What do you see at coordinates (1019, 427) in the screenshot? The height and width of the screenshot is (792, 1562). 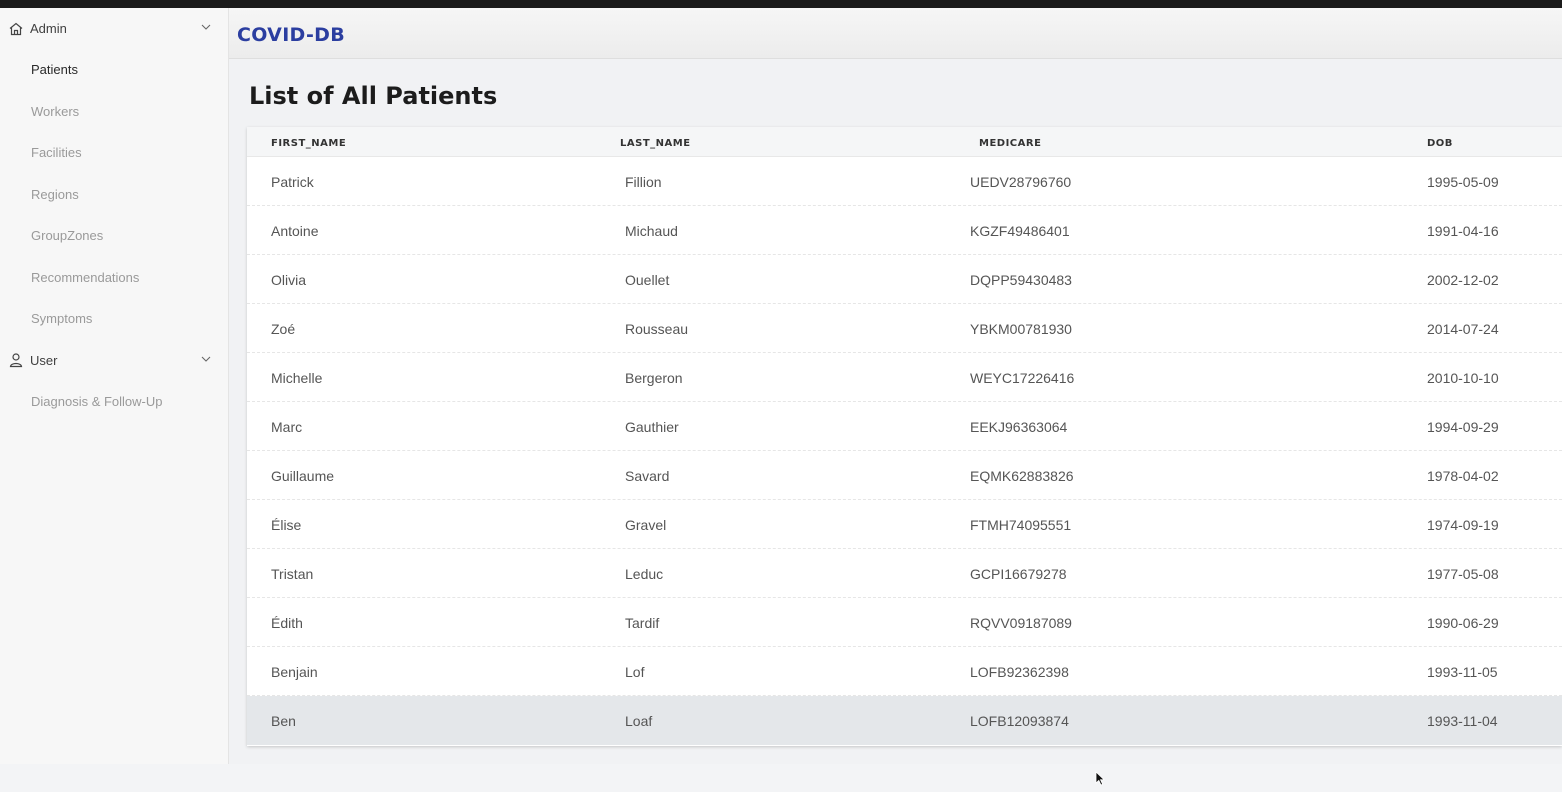 I see `cell-medicare: EEKJ96363064` at bounding box center [1019, 427].